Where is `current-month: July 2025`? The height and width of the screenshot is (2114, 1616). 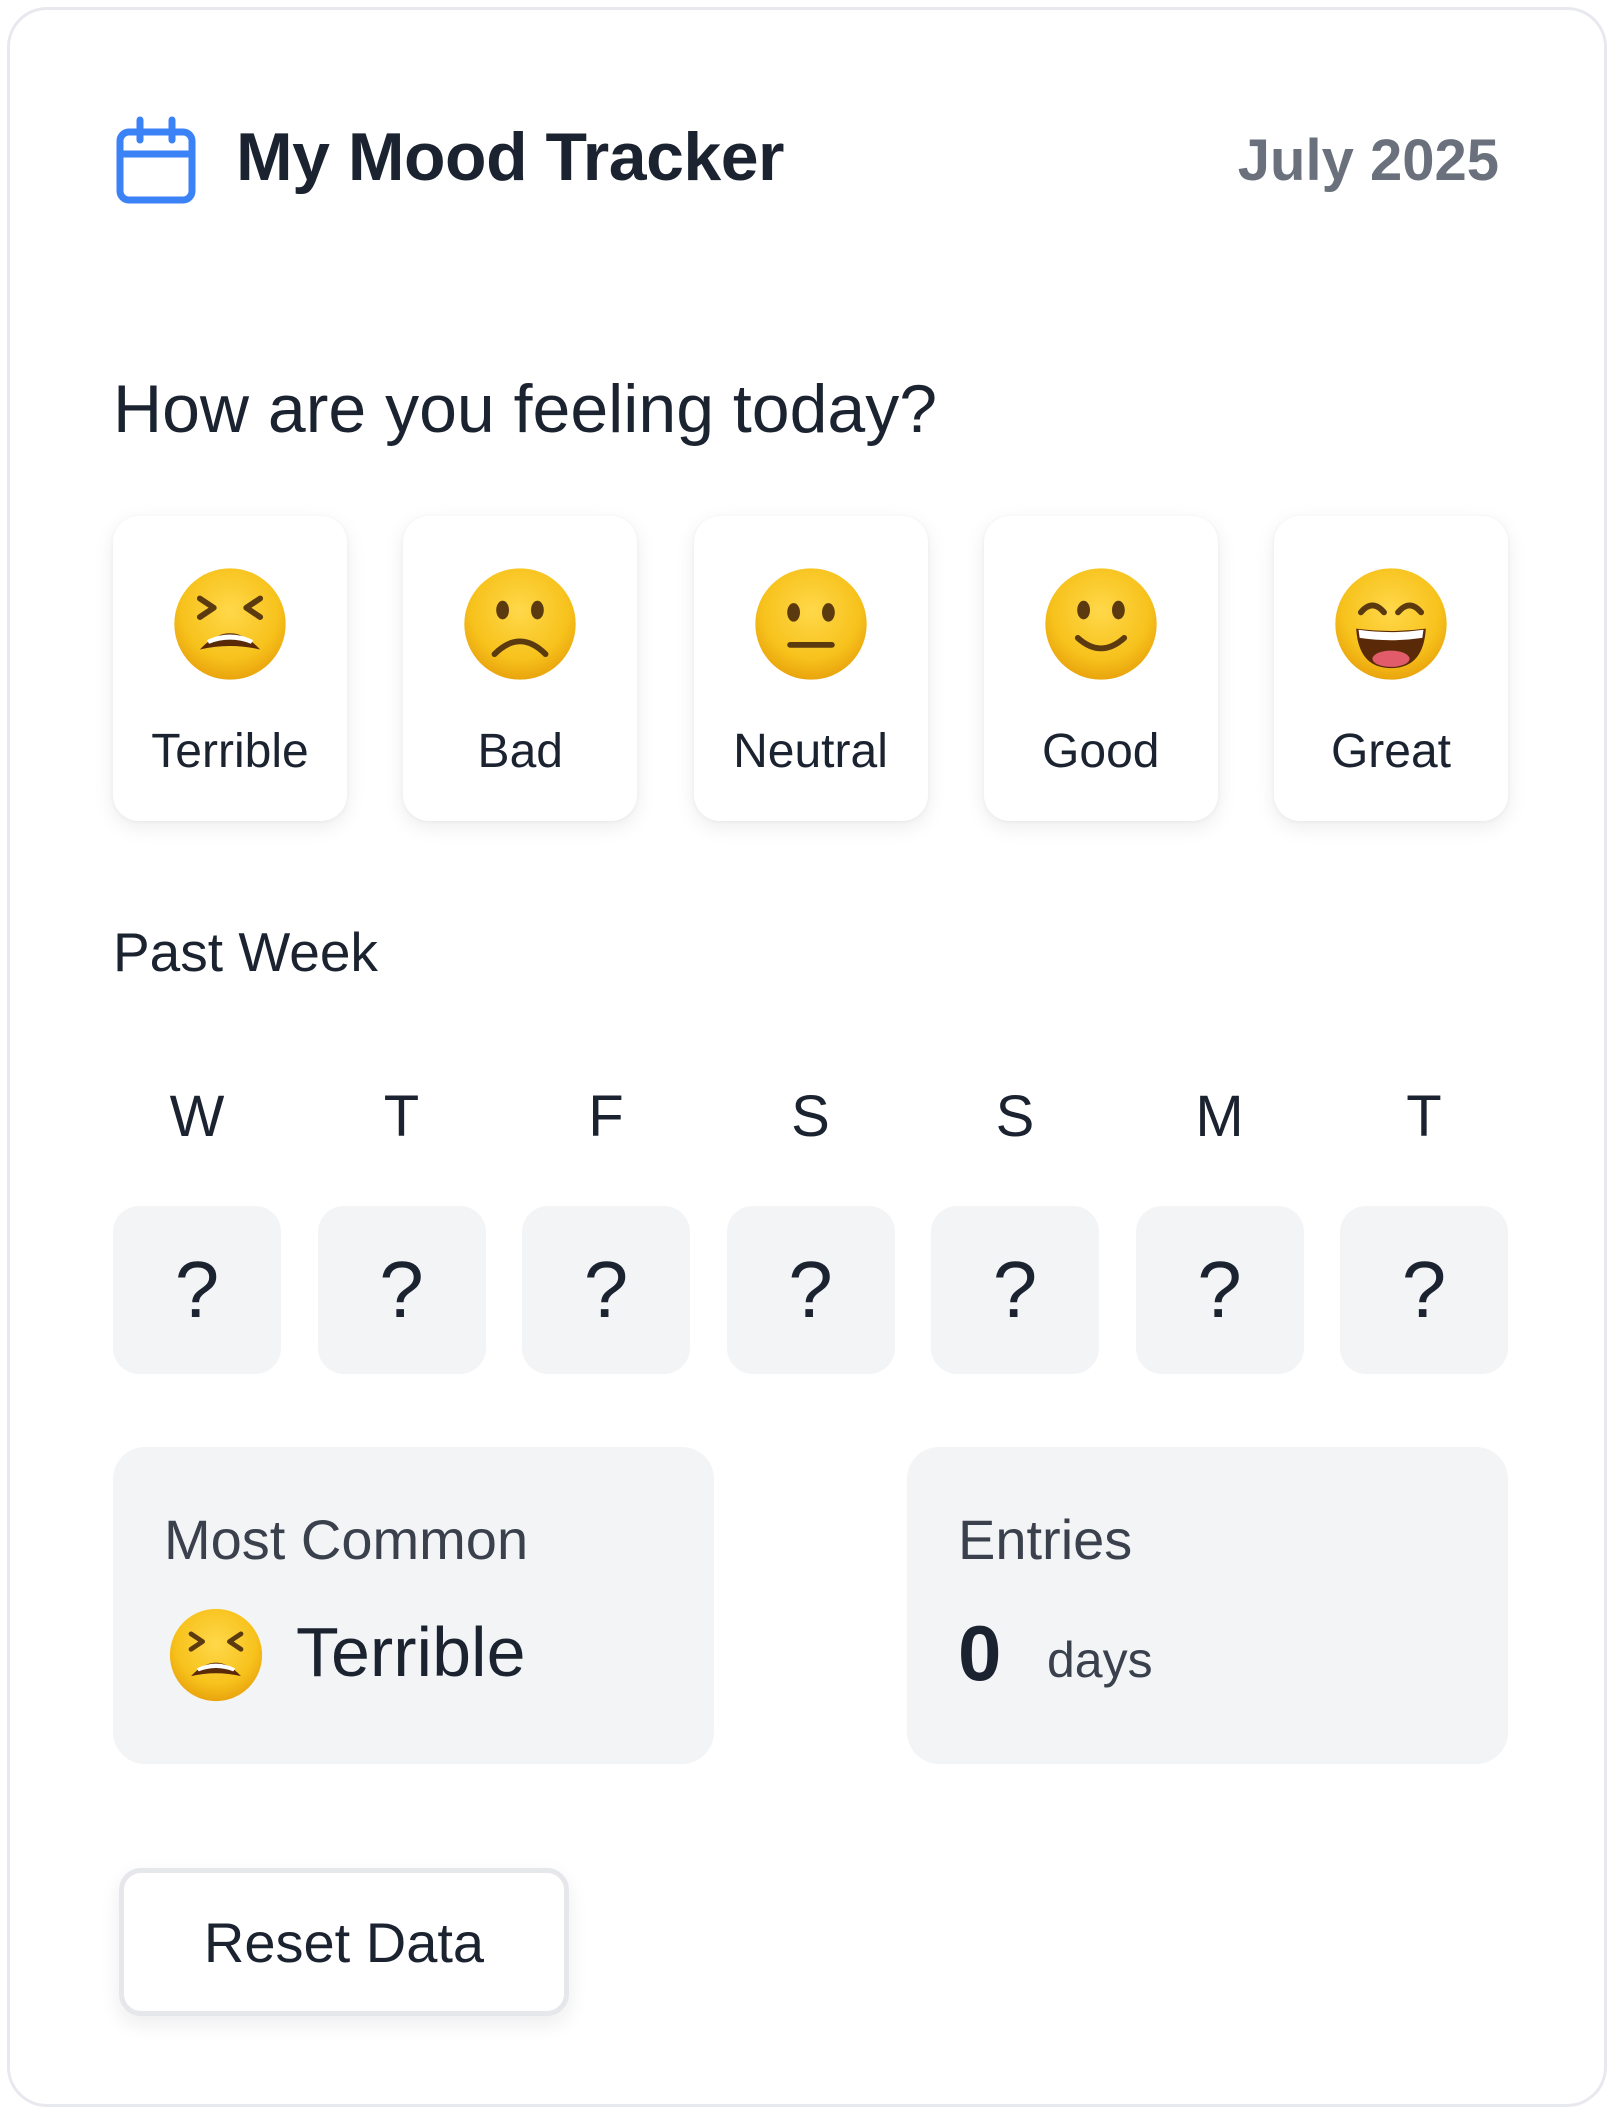
current-month: July 2025 is located at coordinates (1368, 160).